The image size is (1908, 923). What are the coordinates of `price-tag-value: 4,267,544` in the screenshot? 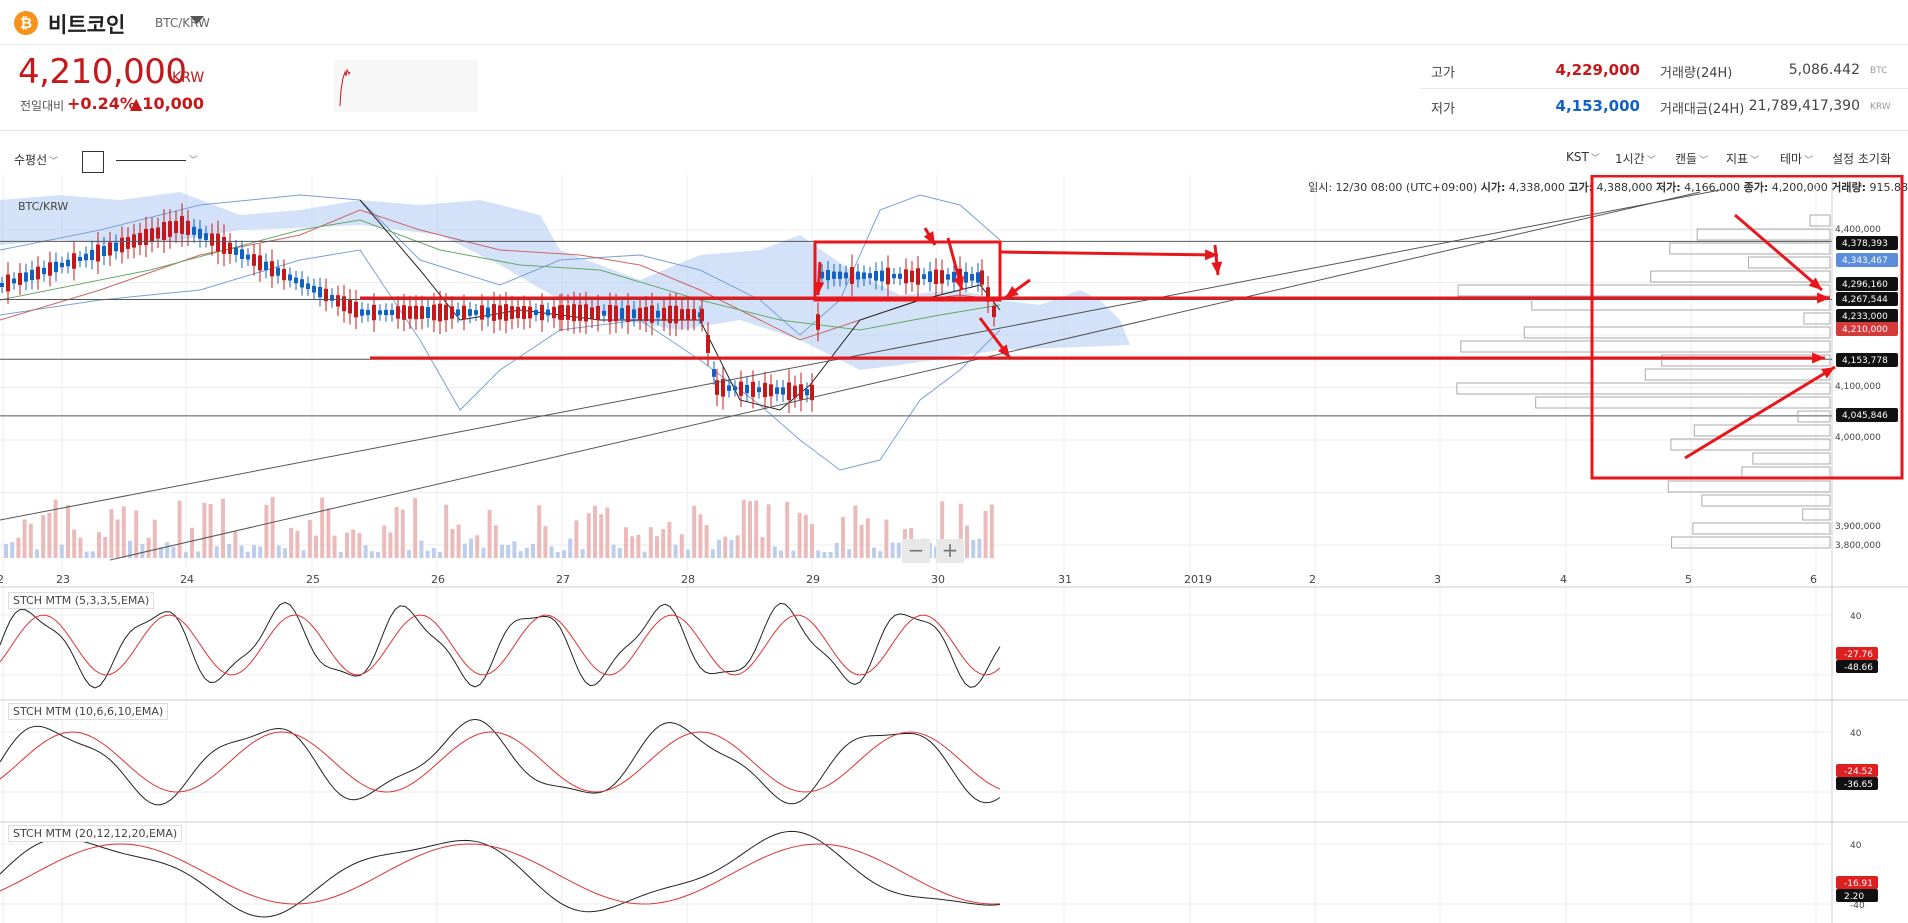 It's located at (1865, 300).